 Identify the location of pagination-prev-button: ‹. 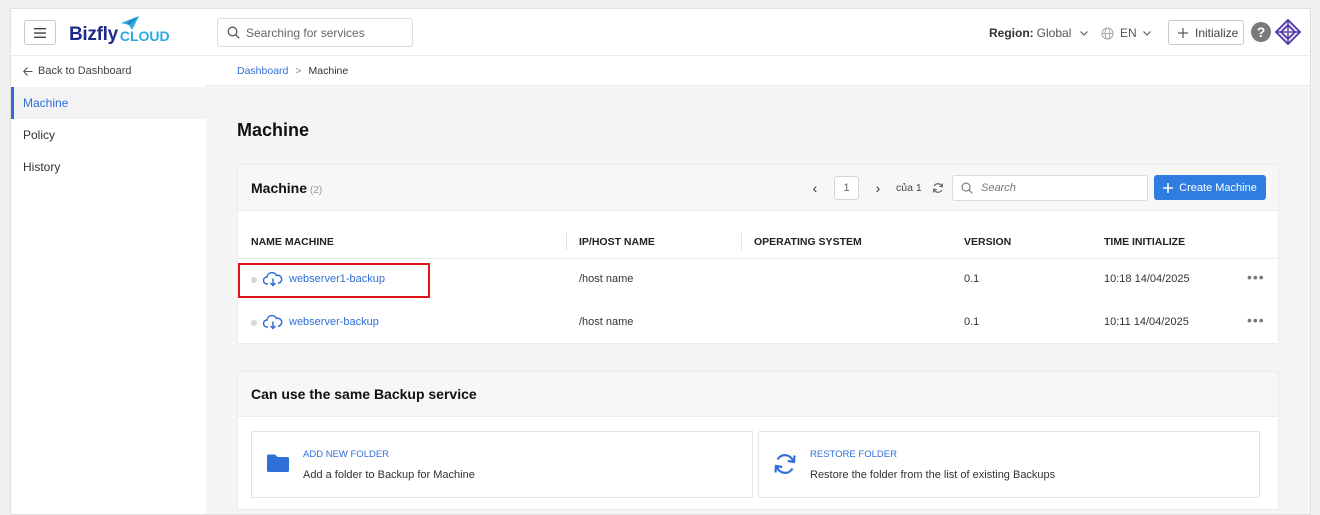
(815, 188).